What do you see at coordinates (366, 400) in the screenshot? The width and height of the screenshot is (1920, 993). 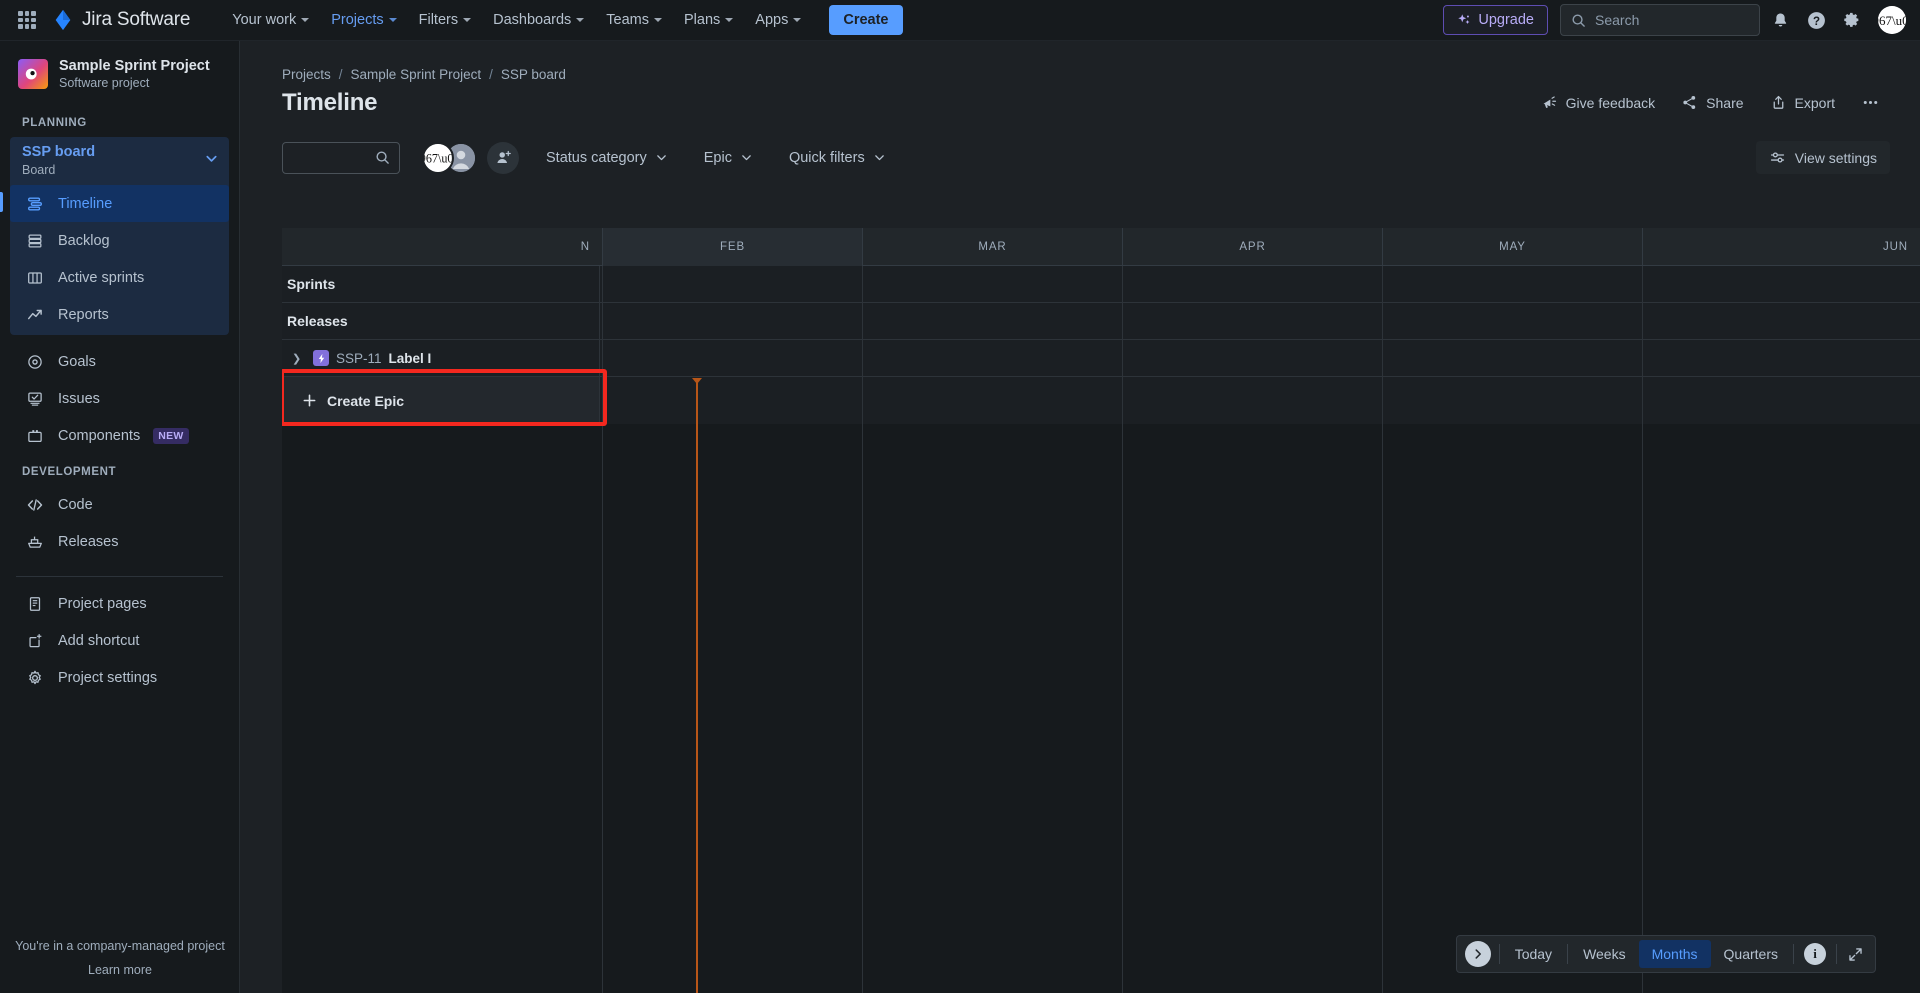 I see `create-epic-label: Create Epic` at bounding box center [366, 400].